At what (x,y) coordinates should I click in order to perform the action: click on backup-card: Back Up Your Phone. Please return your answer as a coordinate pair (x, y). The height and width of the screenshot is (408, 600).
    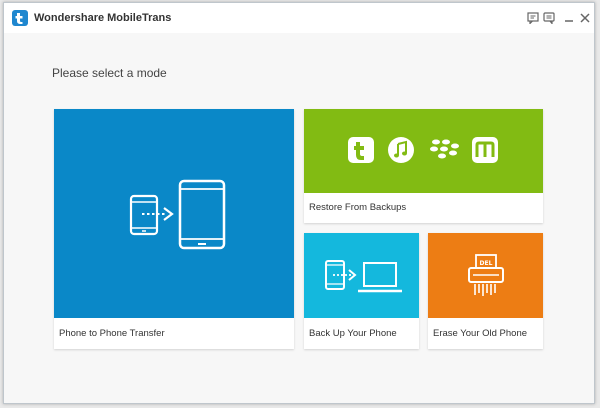
    Looking at the image, I should click on (361, 291).